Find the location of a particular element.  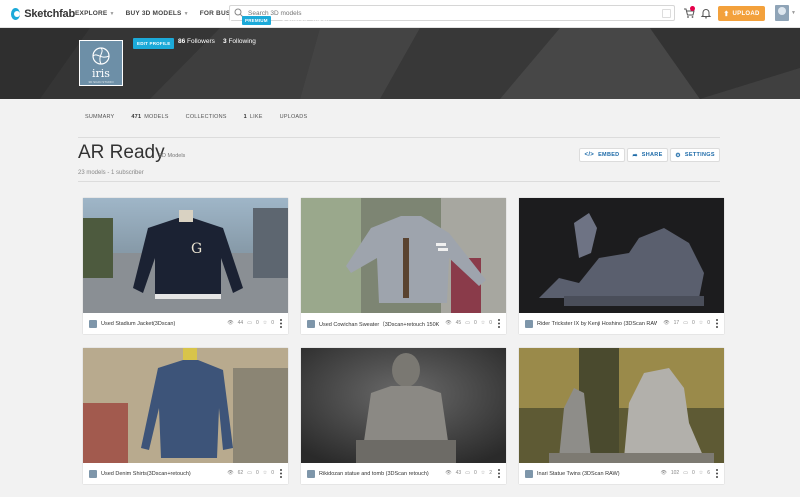

chevron-down-icon: ▼ is located at coordinates (793, 13).